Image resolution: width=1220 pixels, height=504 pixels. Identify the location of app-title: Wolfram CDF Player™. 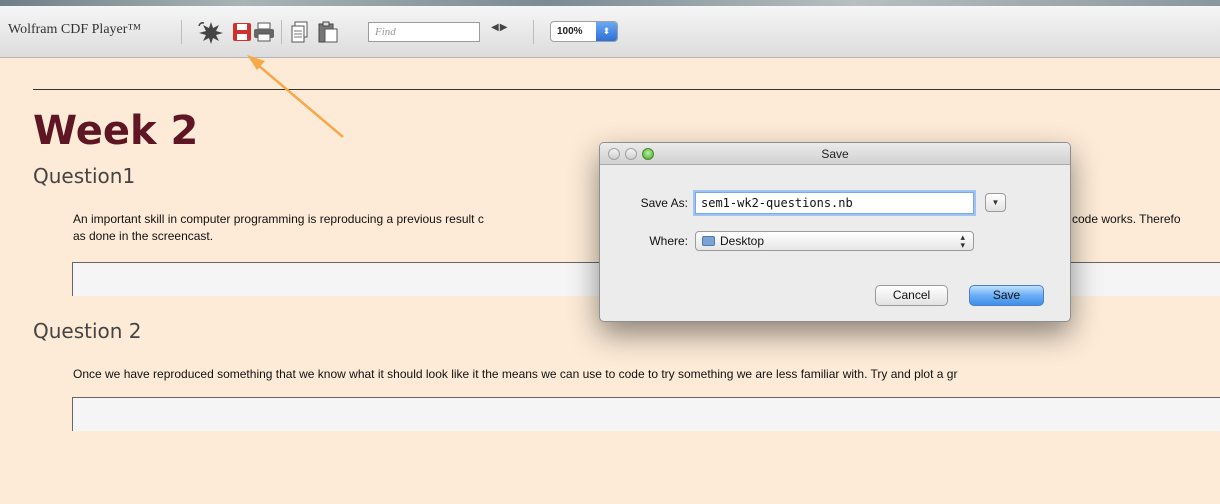
(75, 29).